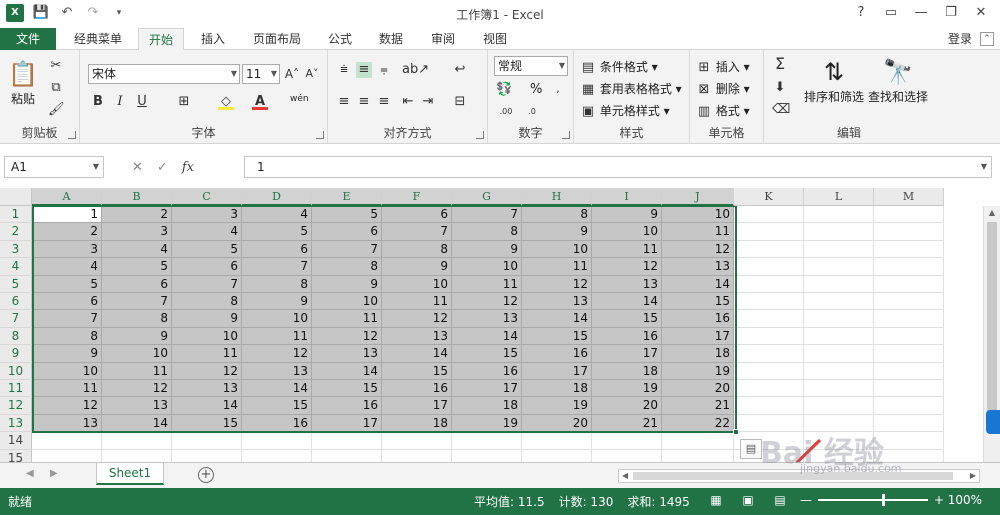 The image size is (1000, 515). Describe the element at coordinates (137, 284) in the screenshot. I see `cell-B5: 6` at that location.